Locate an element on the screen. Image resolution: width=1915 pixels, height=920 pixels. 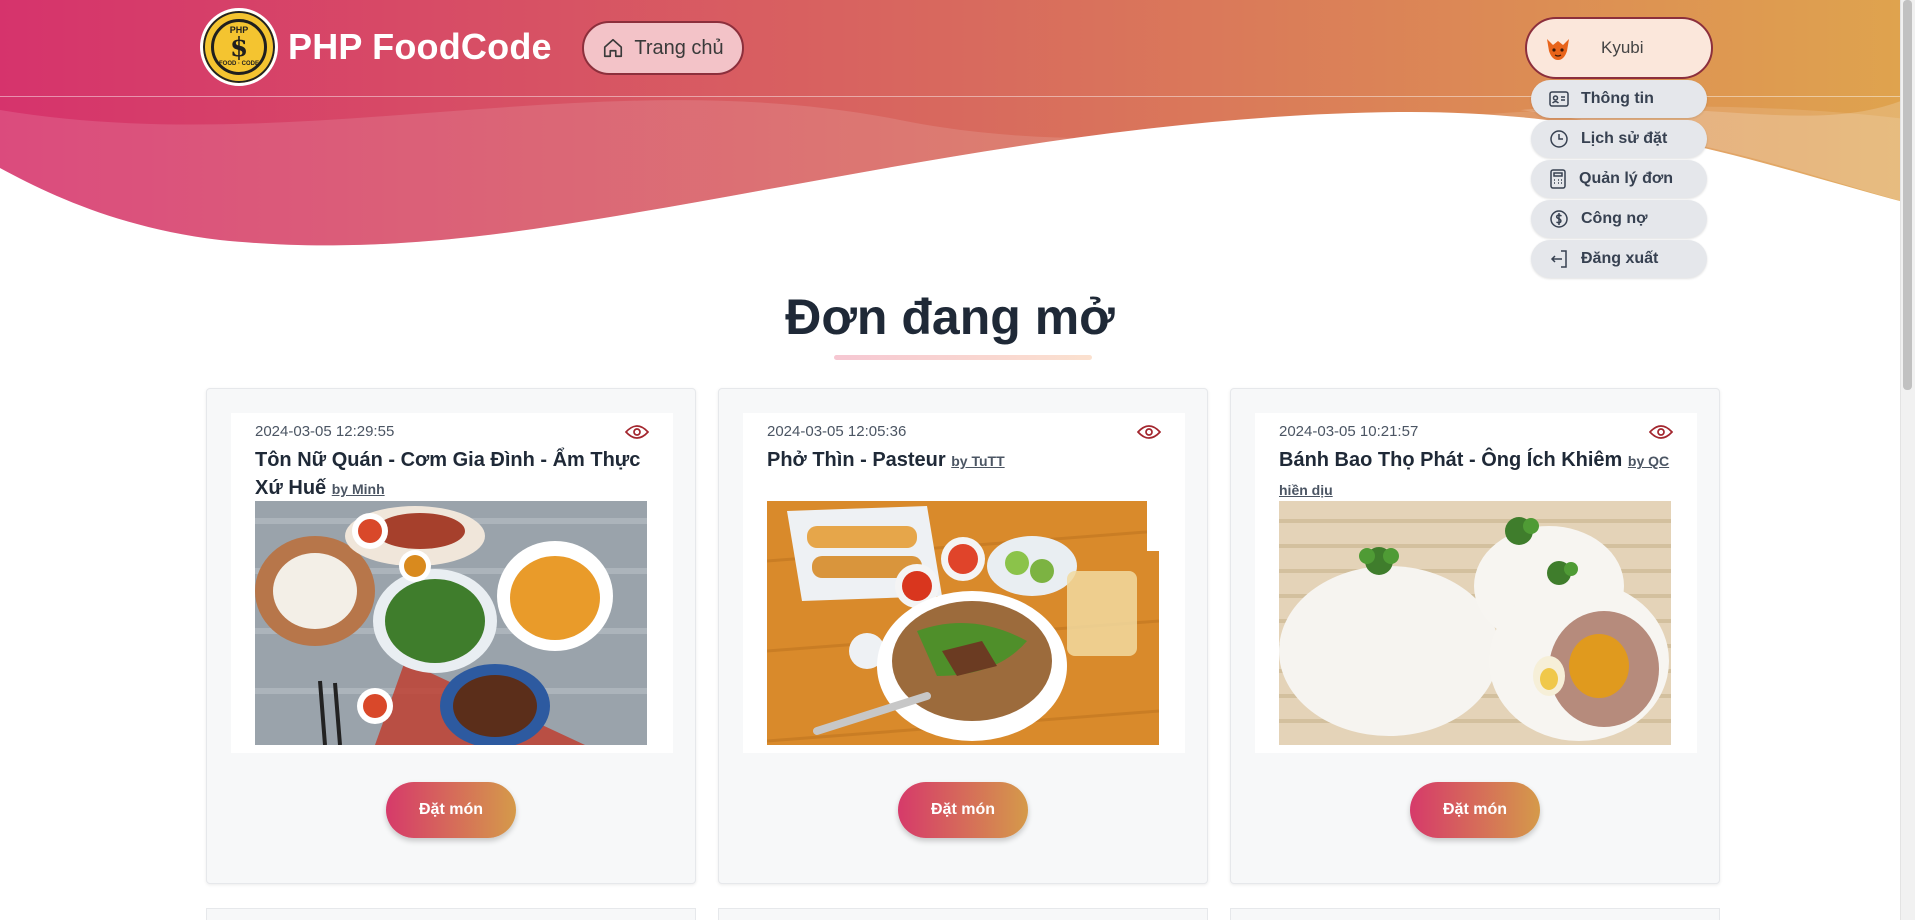
menu-item-debt: Công nợ is located at coordinates (1619, 219).